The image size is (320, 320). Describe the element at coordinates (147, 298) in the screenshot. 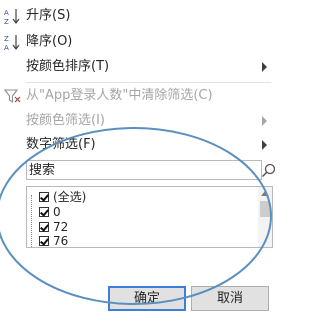

I see `ok-button: 确定` at that location.